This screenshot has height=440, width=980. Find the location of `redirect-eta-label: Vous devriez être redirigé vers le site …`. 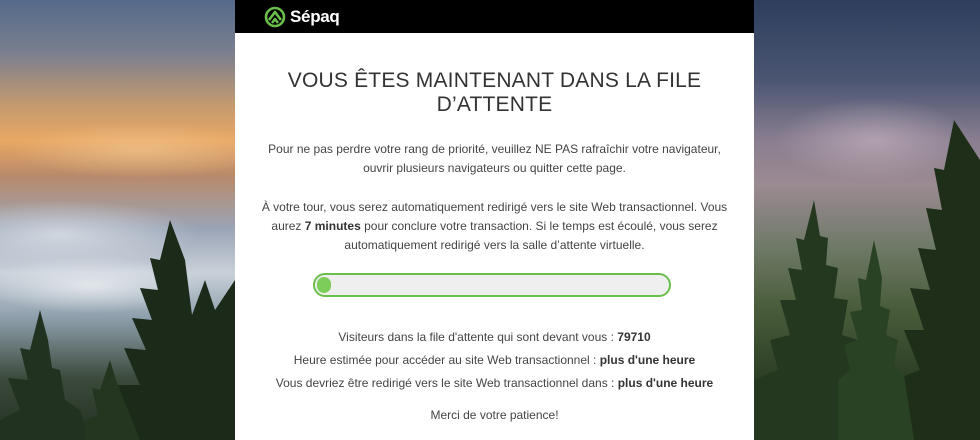

redirect-eta-label: Vous devriez être redirigé vers le site … is located at coordinates (446, 383).